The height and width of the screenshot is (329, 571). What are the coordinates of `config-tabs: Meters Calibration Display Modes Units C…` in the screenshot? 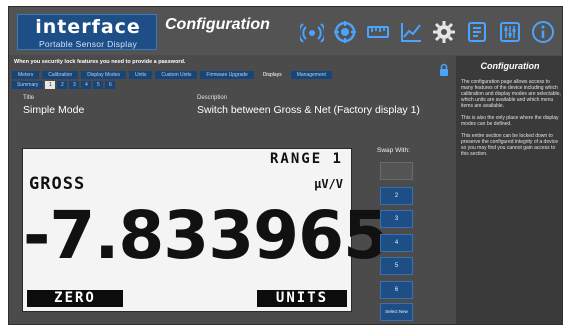 It's located at (172, 75).